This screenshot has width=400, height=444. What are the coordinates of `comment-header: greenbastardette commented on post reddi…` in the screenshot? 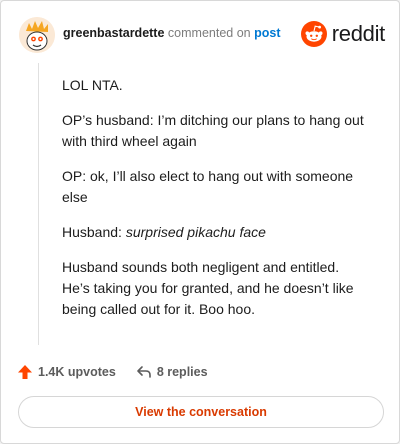 It's located at (202, 35).